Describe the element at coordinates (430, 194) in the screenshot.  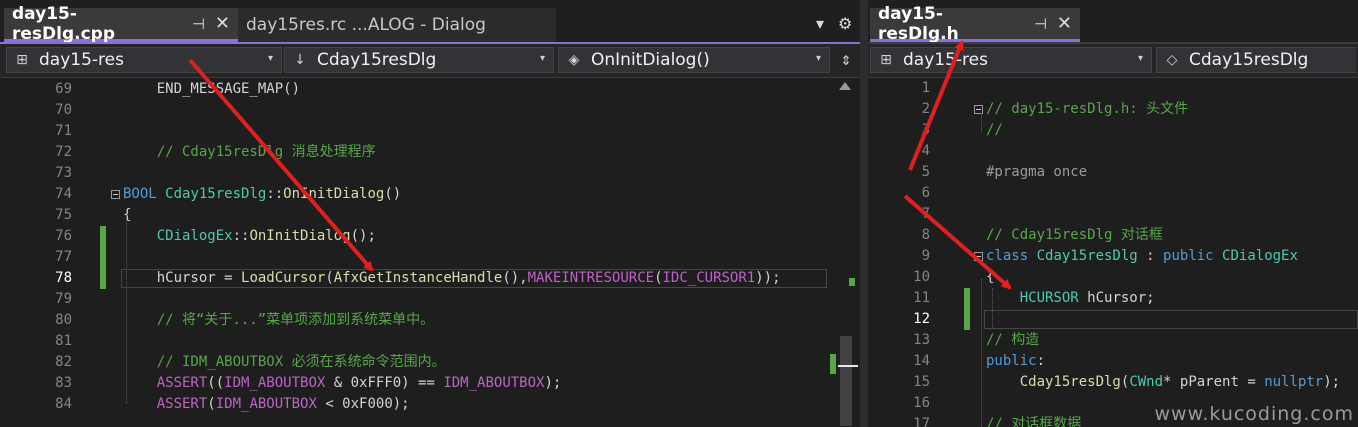
I see `code-line: 74 BOOL Cday15resDlg::OnInitDialog()` at that location.